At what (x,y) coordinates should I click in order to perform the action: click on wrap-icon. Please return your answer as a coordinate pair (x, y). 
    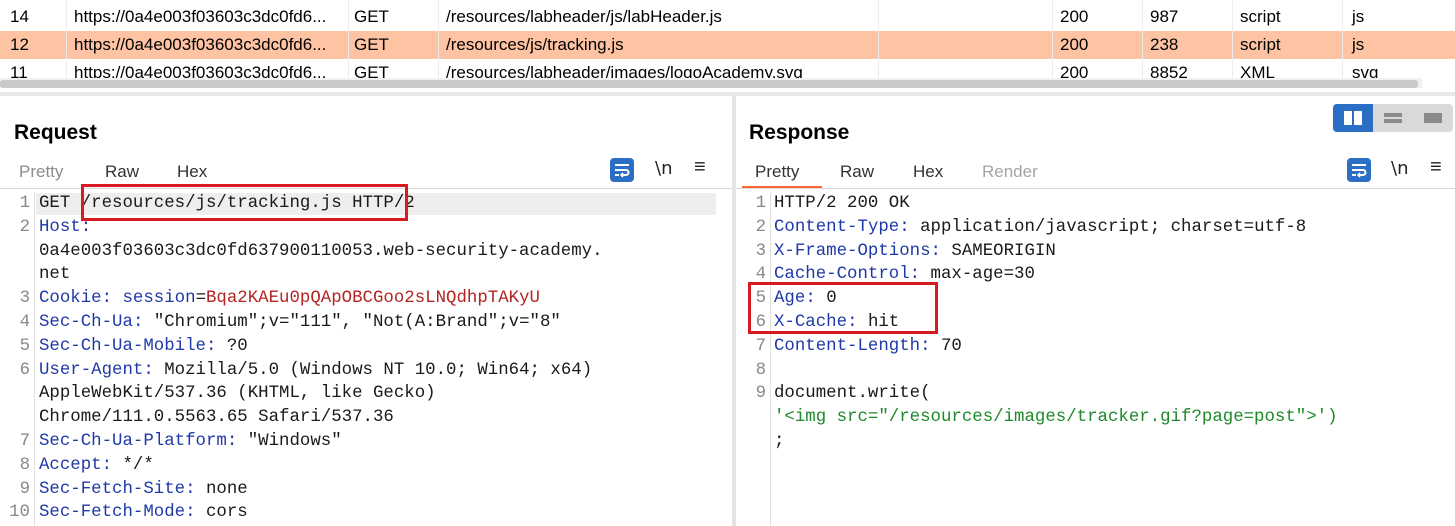
    Looking at the image, I should click on (1359, 171).